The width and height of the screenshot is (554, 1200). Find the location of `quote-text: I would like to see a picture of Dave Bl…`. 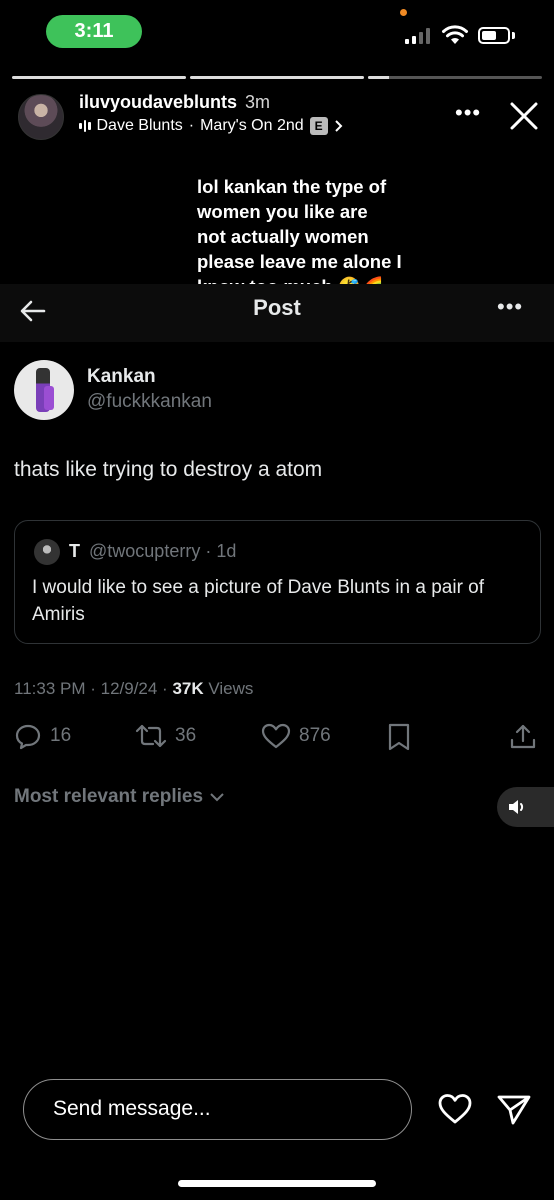

quote-text: I would like to see a picture of Dave Bl… is located at coordinates (258, 601).